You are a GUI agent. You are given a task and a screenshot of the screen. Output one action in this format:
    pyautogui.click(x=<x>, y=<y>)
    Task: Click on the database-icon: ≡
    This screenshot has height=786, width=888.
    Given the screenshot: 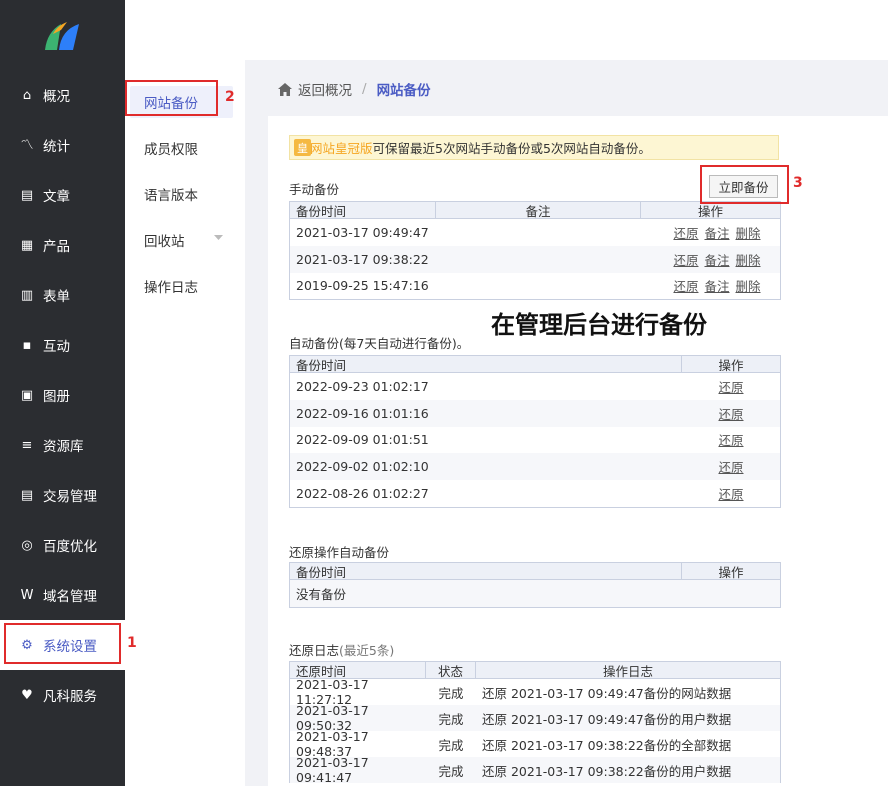 What is the action you would take?
    pyautogui.click(x=27, y=445)
    